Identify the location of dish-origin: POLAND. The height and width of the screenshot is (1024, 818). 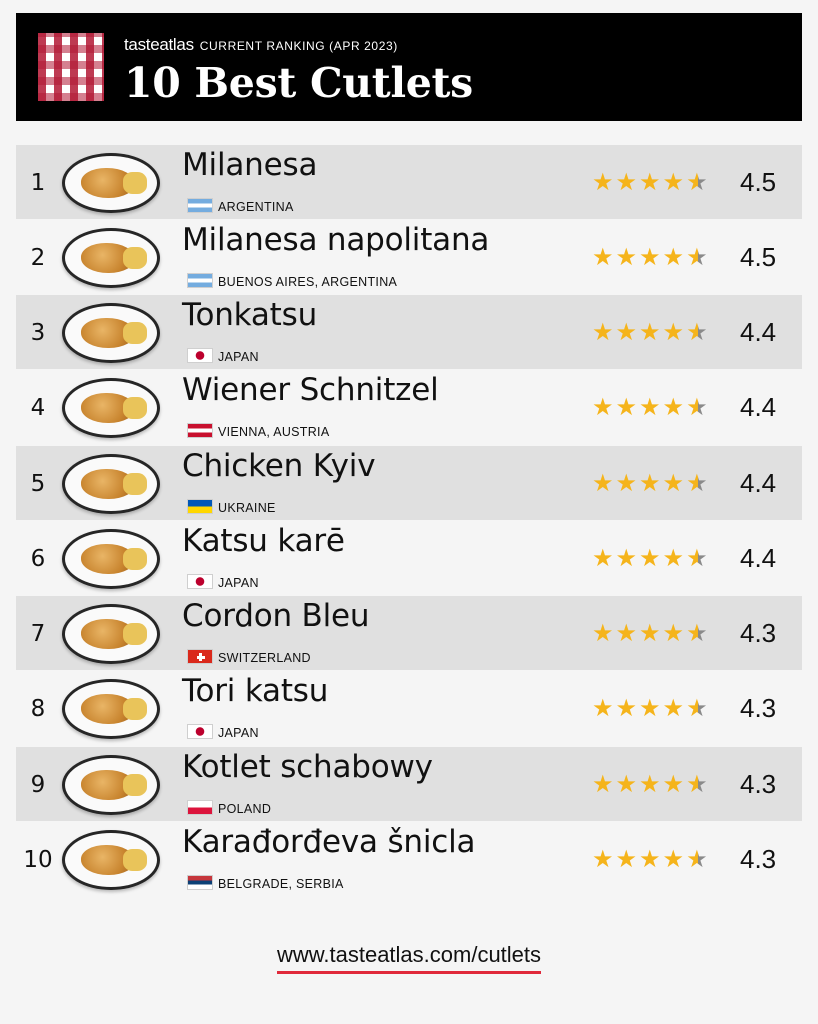
(245, 809).